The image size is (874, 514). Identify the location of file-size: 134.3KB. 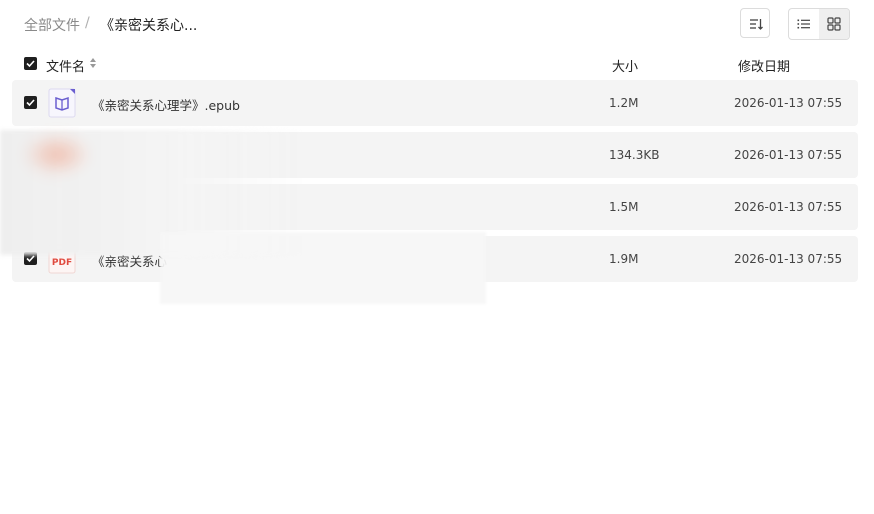
(634, 155).